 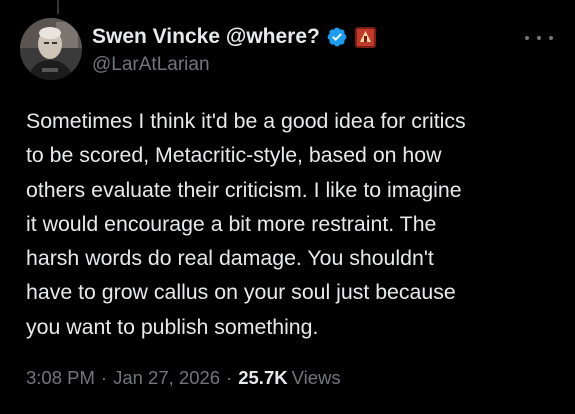 What do you see at coordinates (316, 377) in the screenshot?
I see `views-label: Views` at bounding box center [316, 377].